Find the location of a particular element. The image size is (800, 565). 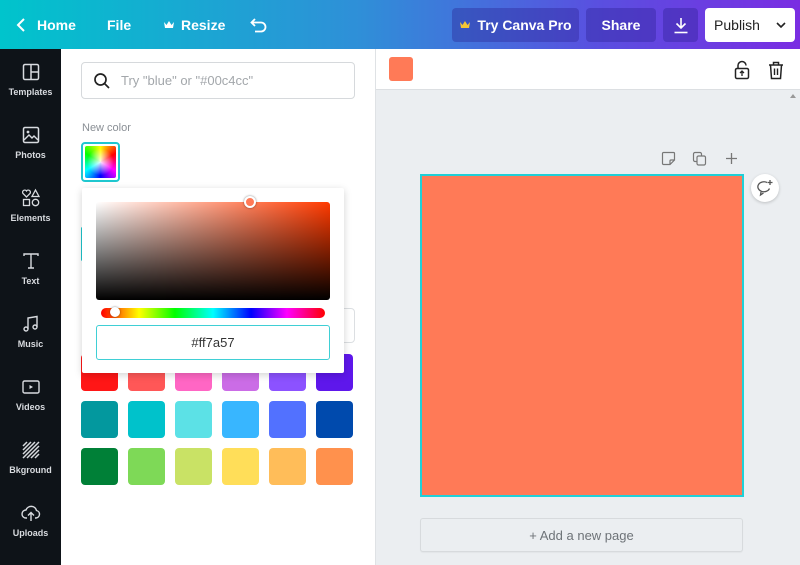

sidebar-item-music: Music is located at coordinates (30, 344).